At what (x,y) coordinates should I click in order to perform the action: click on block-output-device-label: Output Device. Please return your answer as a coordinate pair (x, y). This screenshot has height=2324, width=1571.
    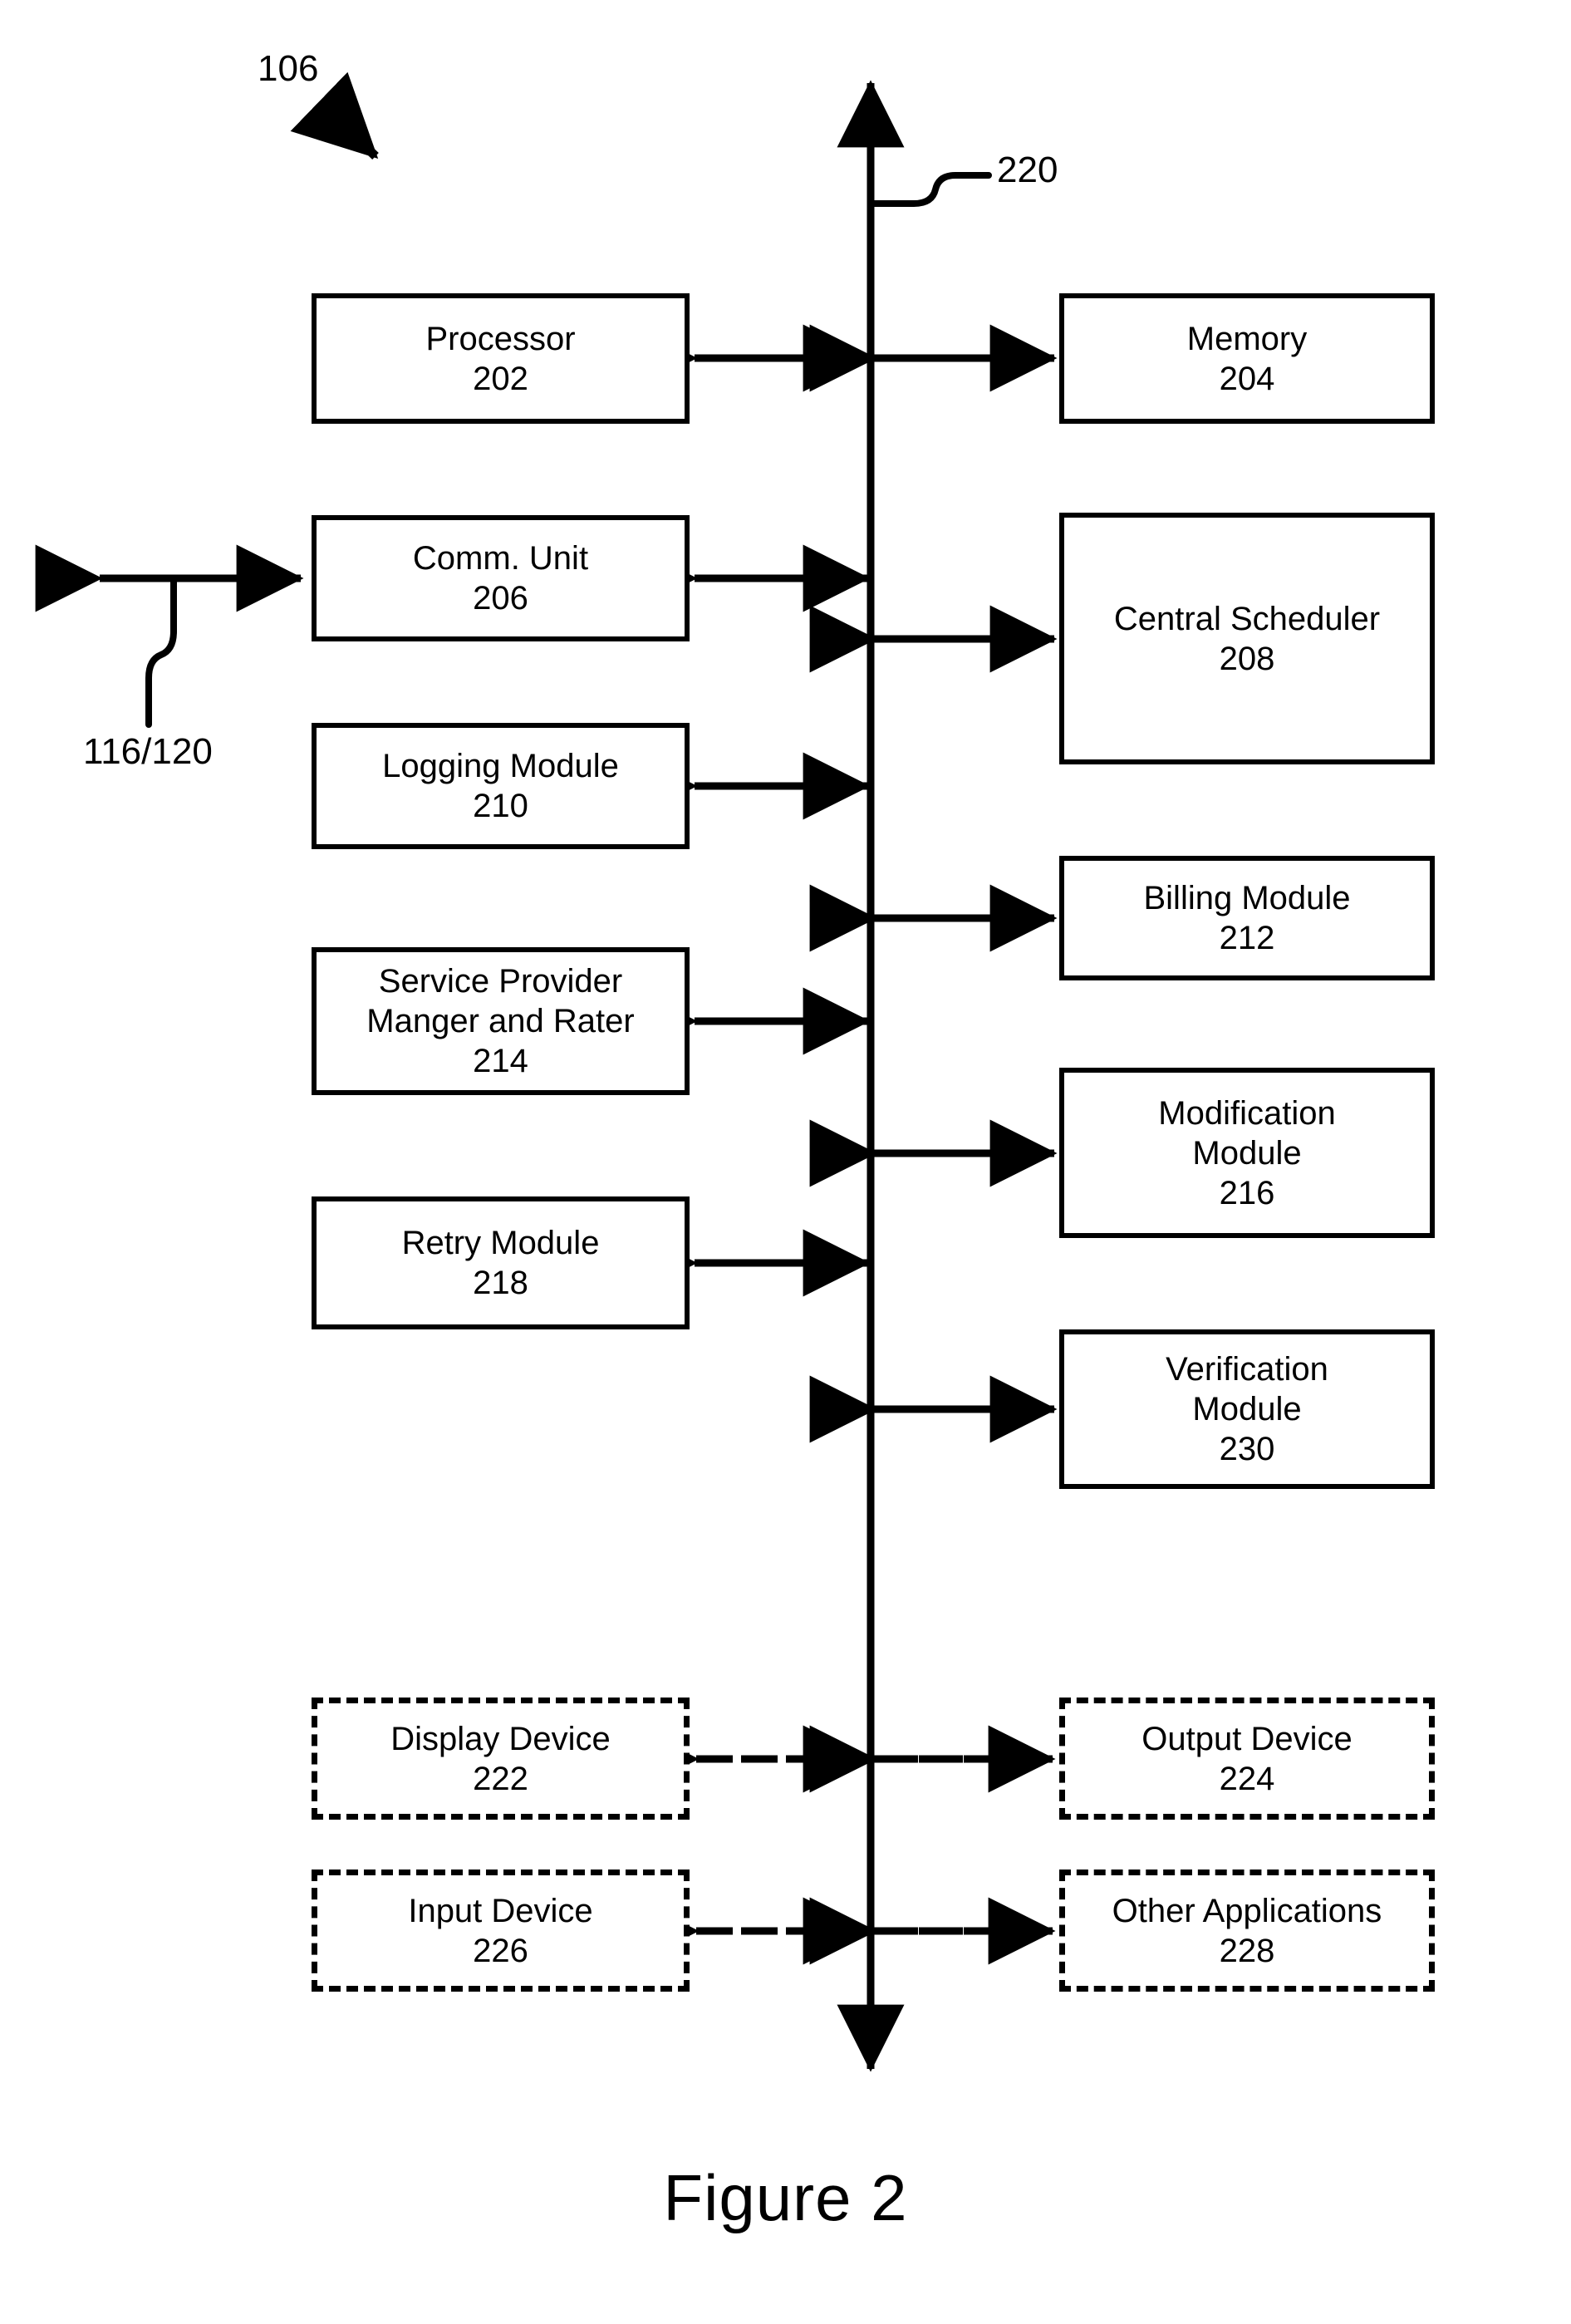
    Looking at the image, I should click on (1247, 1738).